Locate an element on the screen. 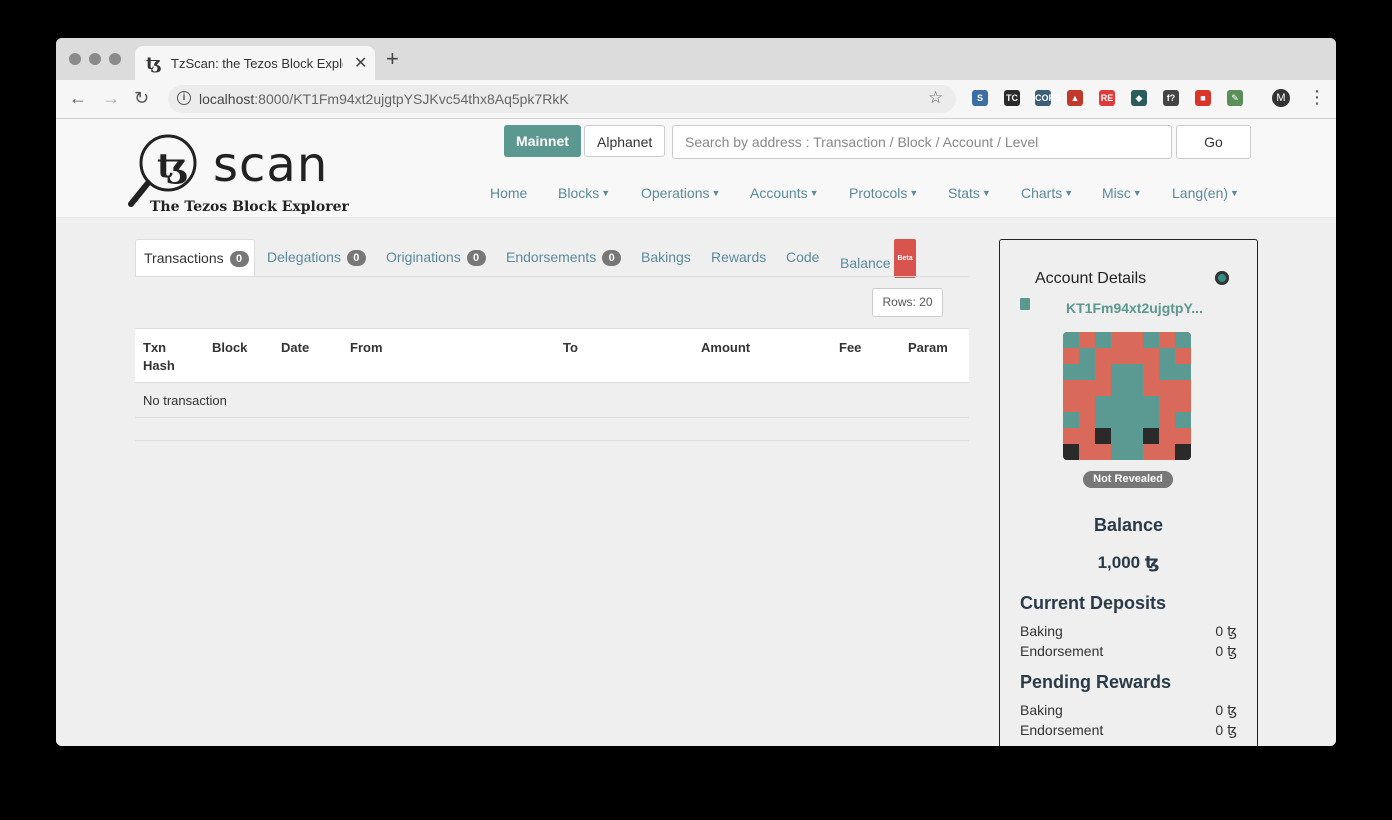 This screenshot has height=820, width=1392. rewards-title: Pending Rewards is located at coordinates (1096, 682).